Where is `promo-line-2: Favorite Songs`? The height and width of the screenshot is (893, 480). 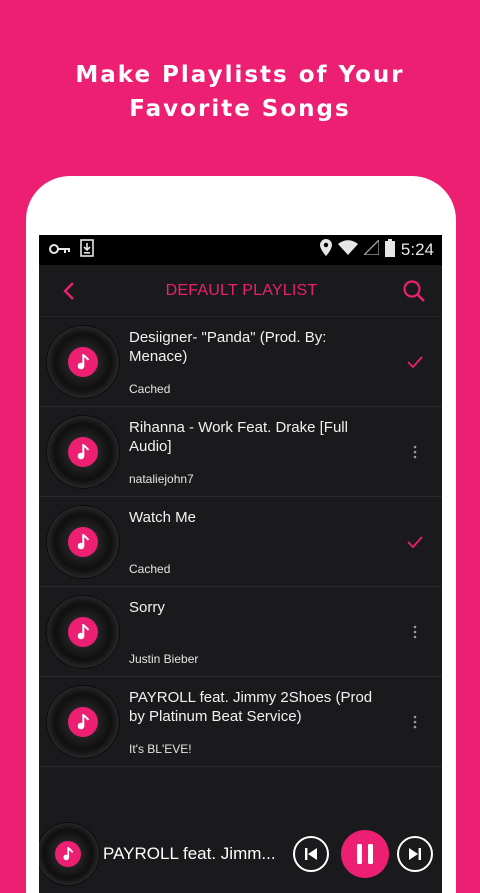 promo-line-2: Favorite Songs is located at coordinates (240, 109).